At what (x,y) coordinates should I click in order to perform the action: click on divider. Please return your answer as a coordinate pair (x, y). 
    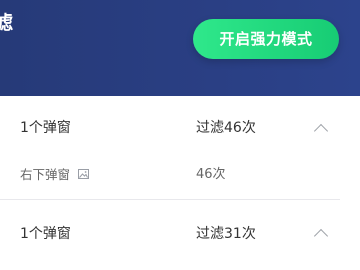
    Looking at the image, I should click on (170, 199).